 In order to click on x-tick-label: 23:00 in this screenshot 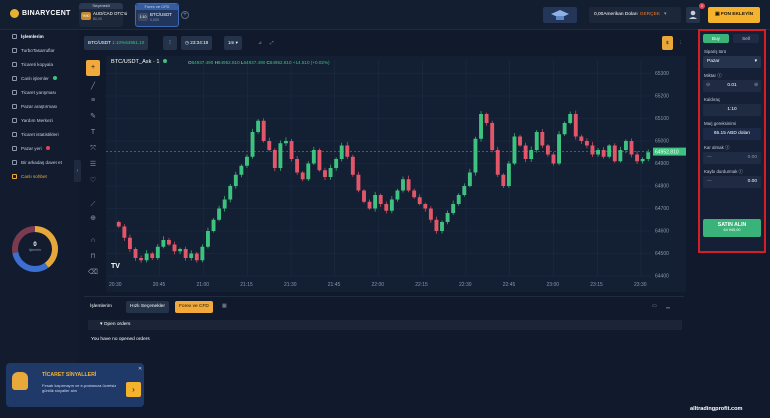, I will do `click(553, 285)`.